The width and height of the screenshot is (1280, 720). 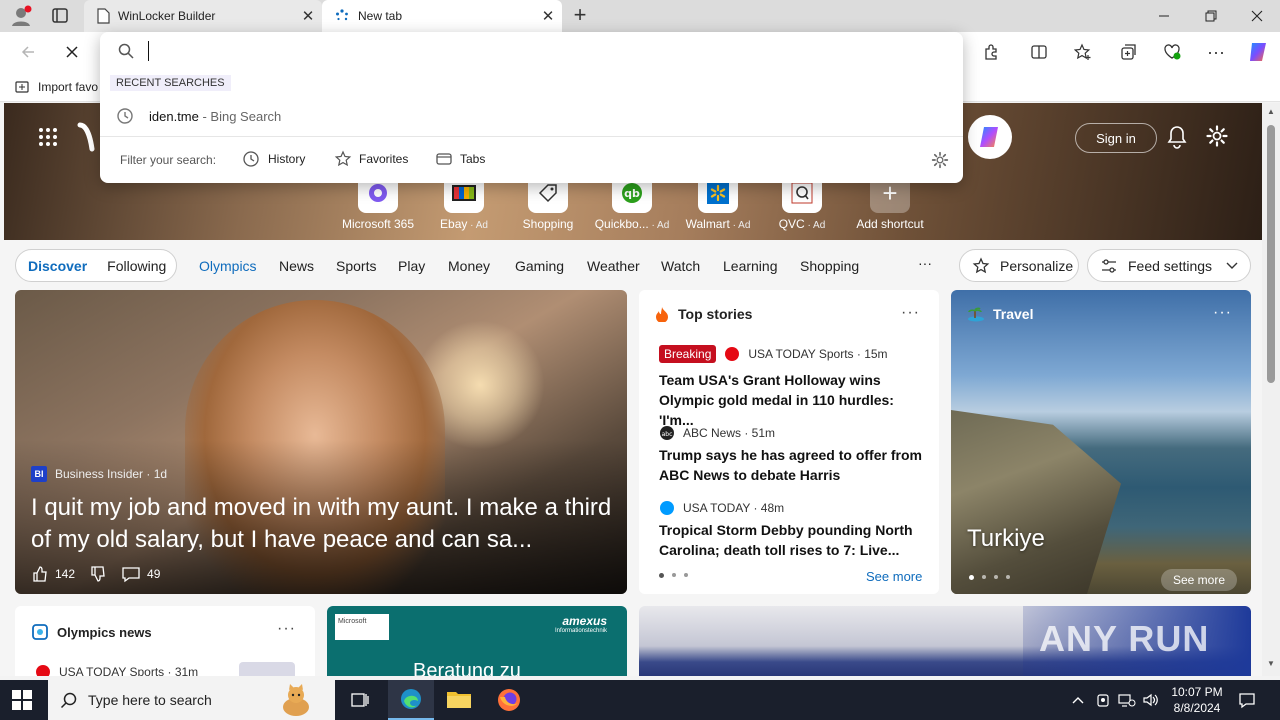 What do you see at coordinates (43, 670) in the screenshot?
I see `usa-today-sports-logo` at bounding box center [43, 670].